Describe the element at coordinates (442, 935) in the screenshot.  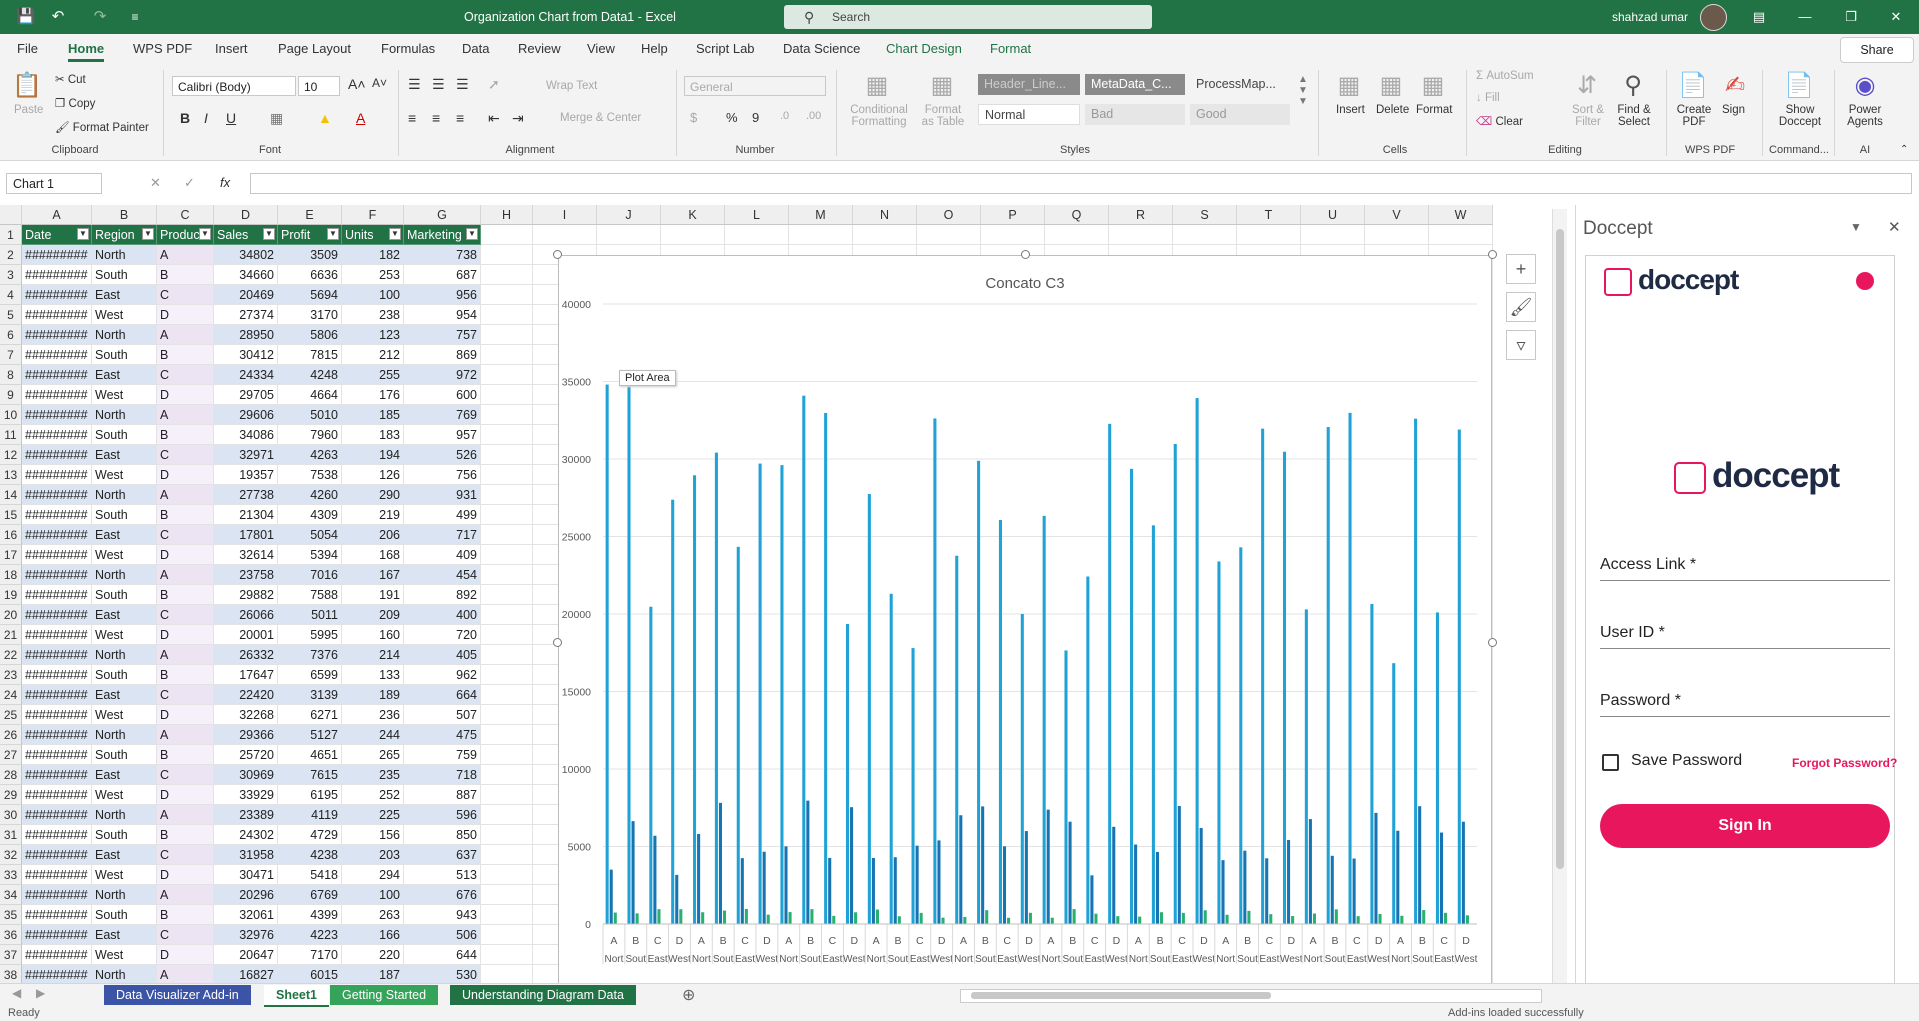
I see `table-cell: 506` at that location.